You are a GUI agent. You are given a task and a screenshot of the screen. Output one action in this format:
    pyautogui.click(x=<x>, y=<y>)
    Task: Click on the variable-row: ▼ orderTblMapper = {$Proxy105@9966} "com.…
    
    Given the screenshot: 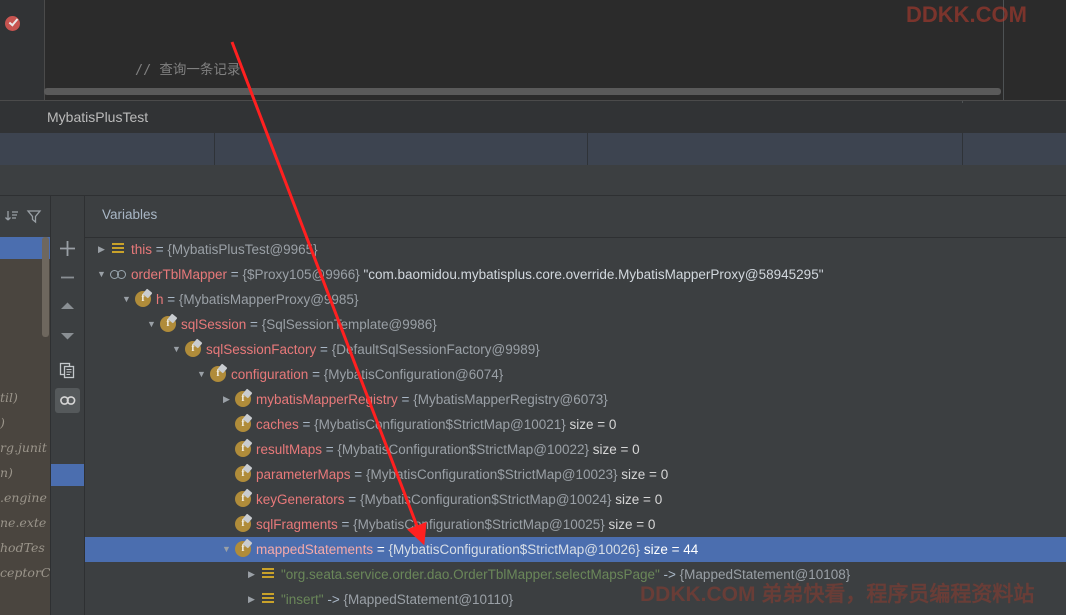 What is the action you would take?
    pyautogui.click(x=575, y=274)
    